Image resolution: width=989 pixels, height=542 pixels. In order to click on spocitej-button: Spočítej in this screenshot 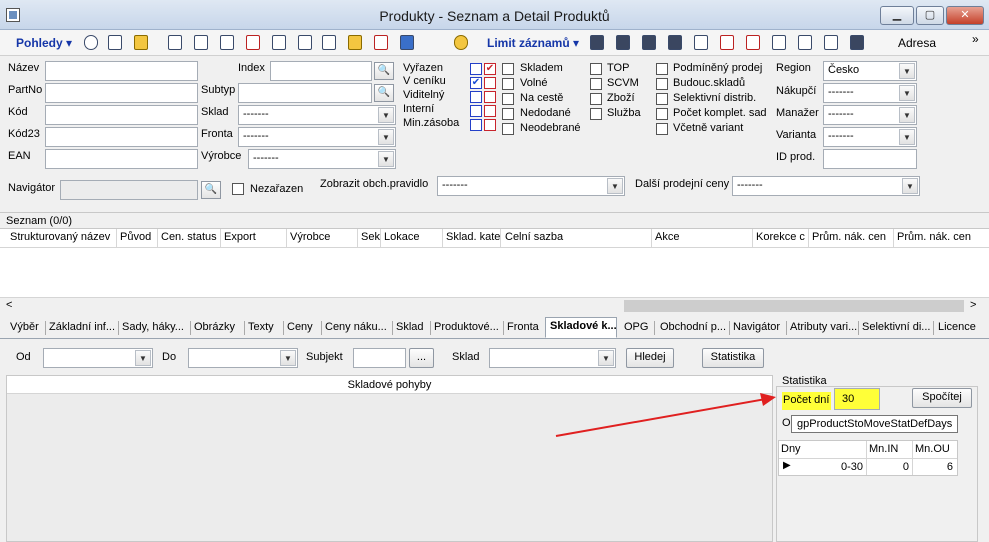, I will do `click(942, 398)`.